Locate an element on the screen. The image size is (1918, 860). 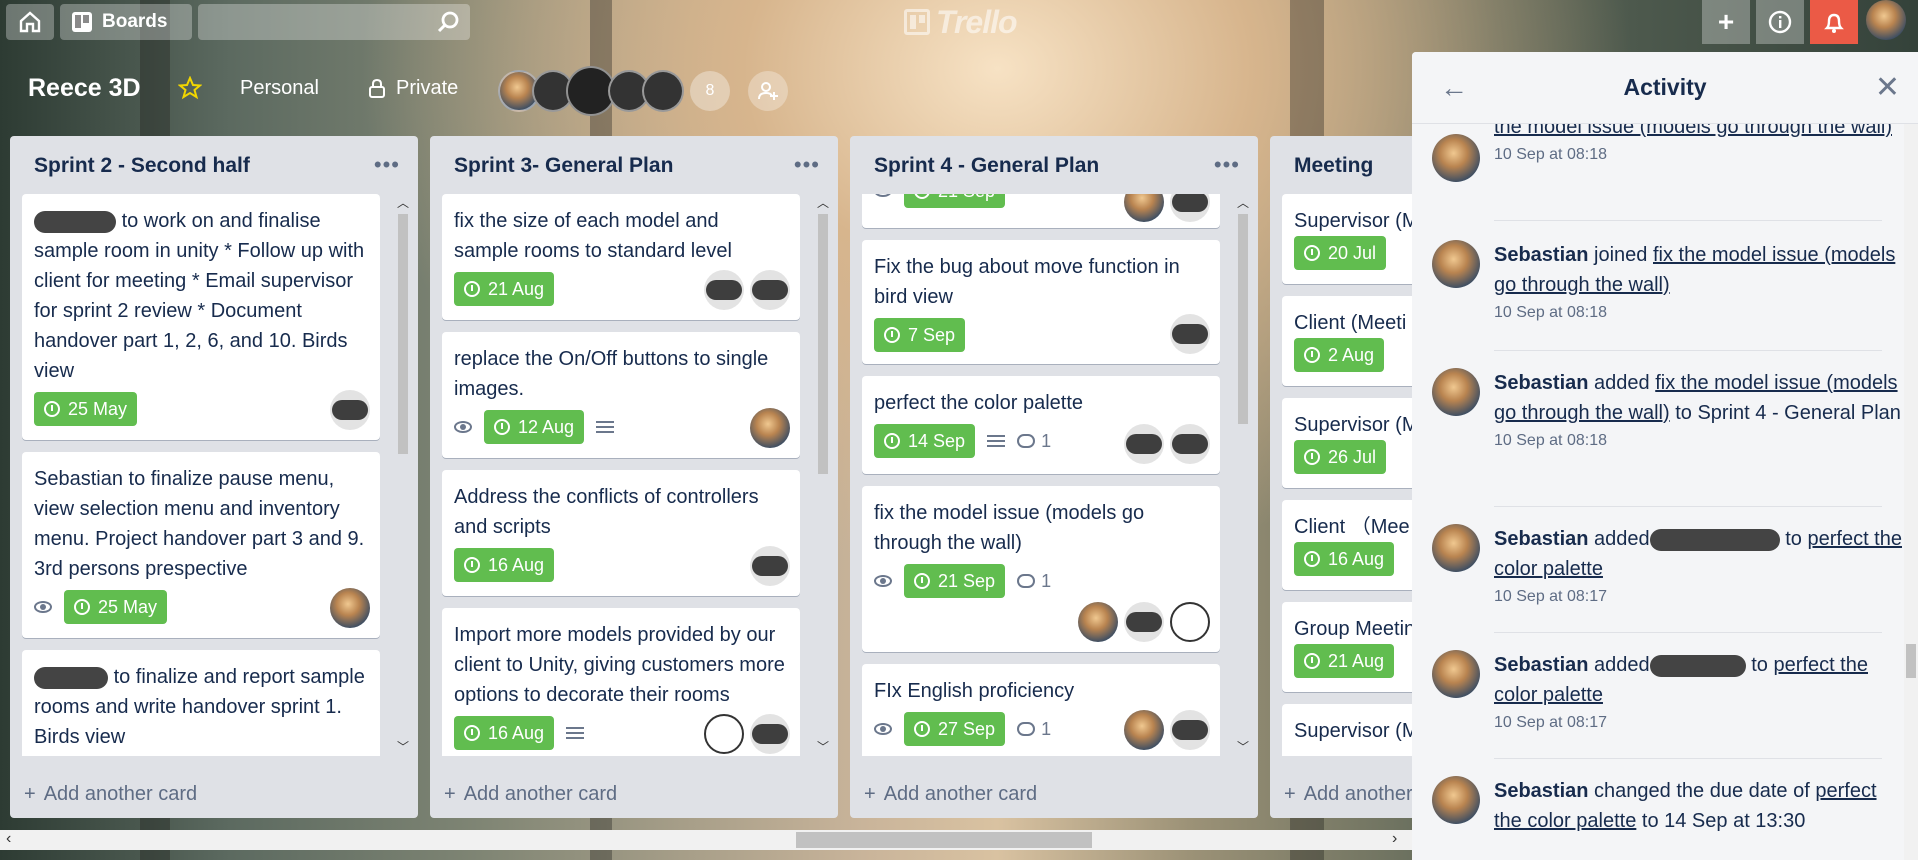
notifications-button is located at coordinates (1834, 22).